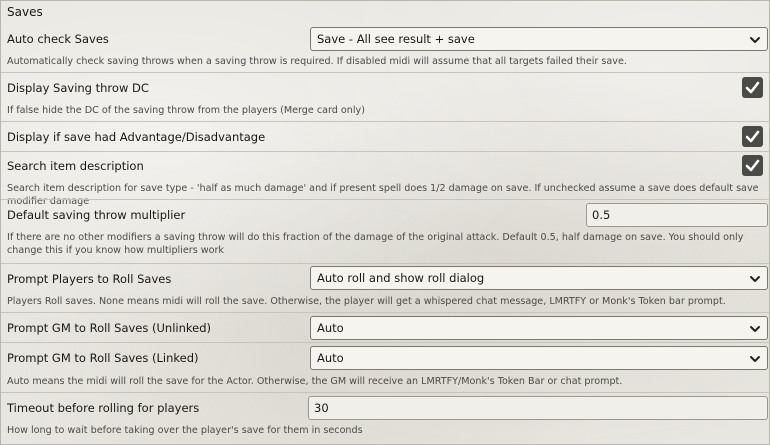  Describe the element at coordinates (103, 358) in the screenshot. I see `prompt-gm-linked-label: Prompt GM to Roll Saves (Linked)` at that location.